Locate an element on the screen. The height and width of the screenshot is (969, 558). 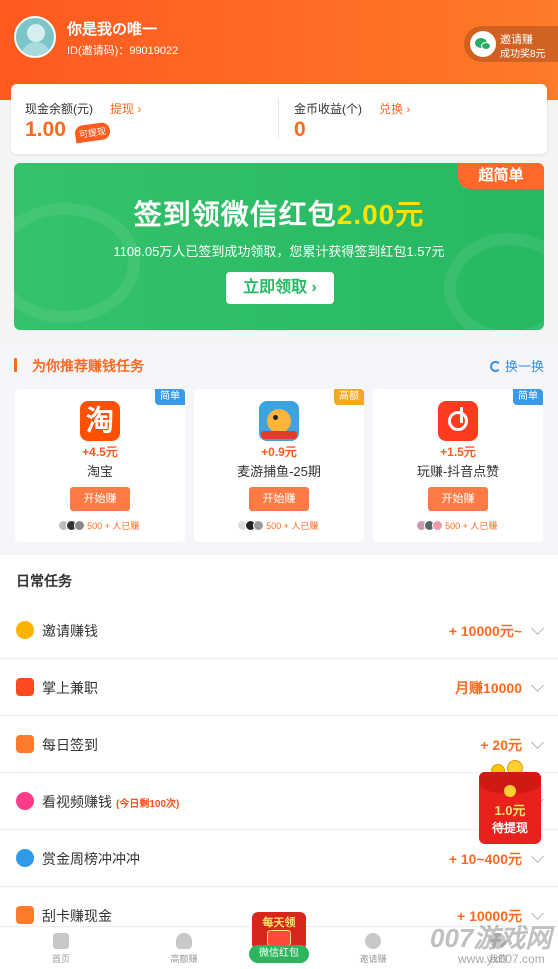
watermark: 007游戏网 www.yx007.com is located at coordinates (491, 941).